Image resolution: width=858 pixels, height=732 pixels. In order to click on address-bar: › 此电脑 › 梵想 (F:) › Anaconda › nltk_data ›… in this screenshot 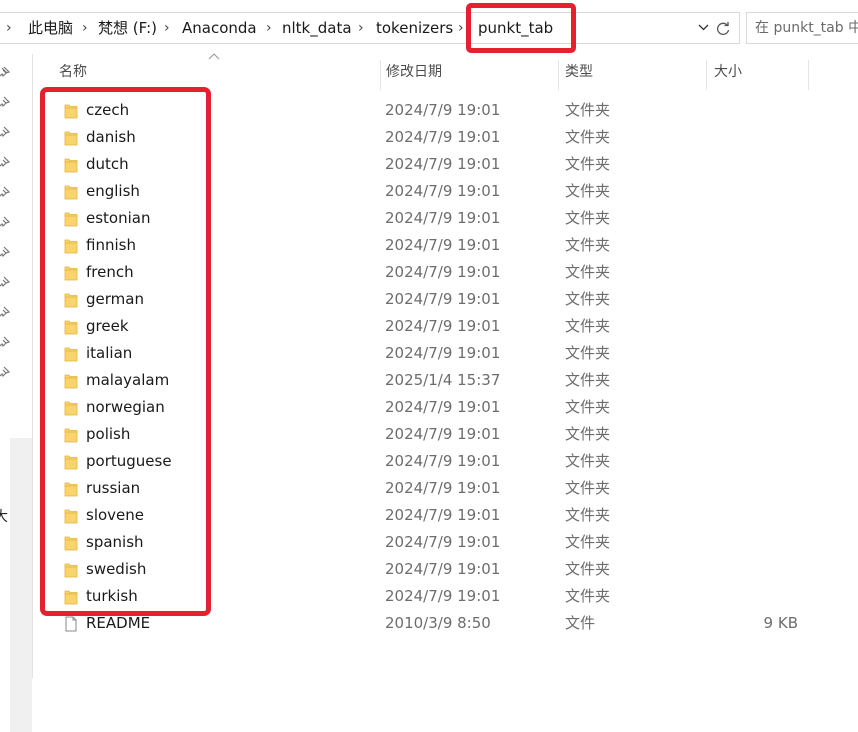, I will do `click(370, 28)`.